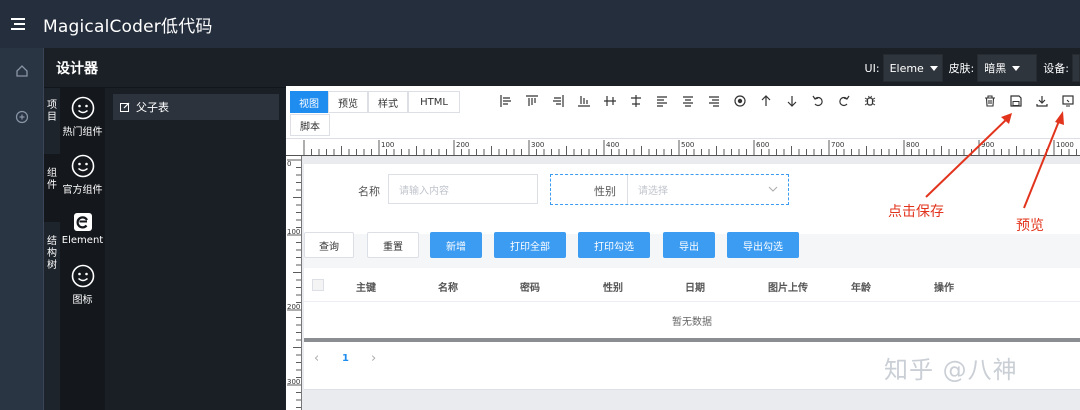 Image resolution: width=1080 pixels, height=410 pixels. What do you see at coordinates (1043, 160) in the screenshot?
I see `preview-annotation-arrow` at bounding box center [1043, 160].